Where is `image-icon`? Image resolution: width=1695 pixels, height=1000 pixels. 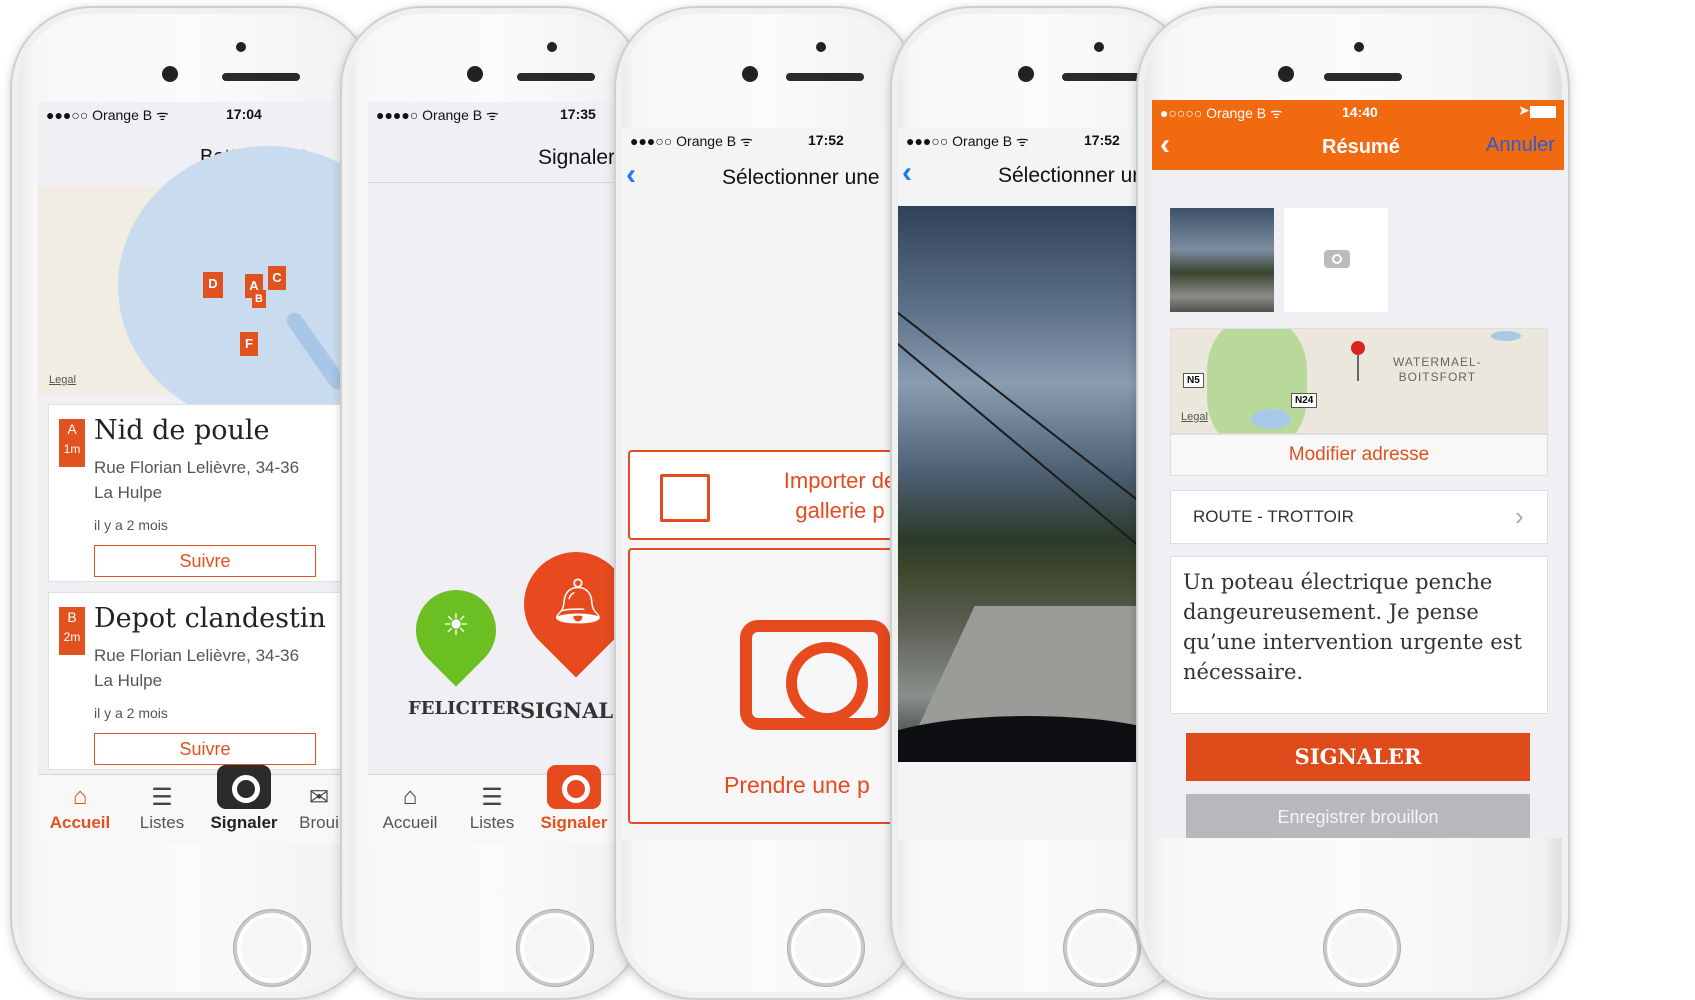 image-icon is located at coordinates (685, 498).